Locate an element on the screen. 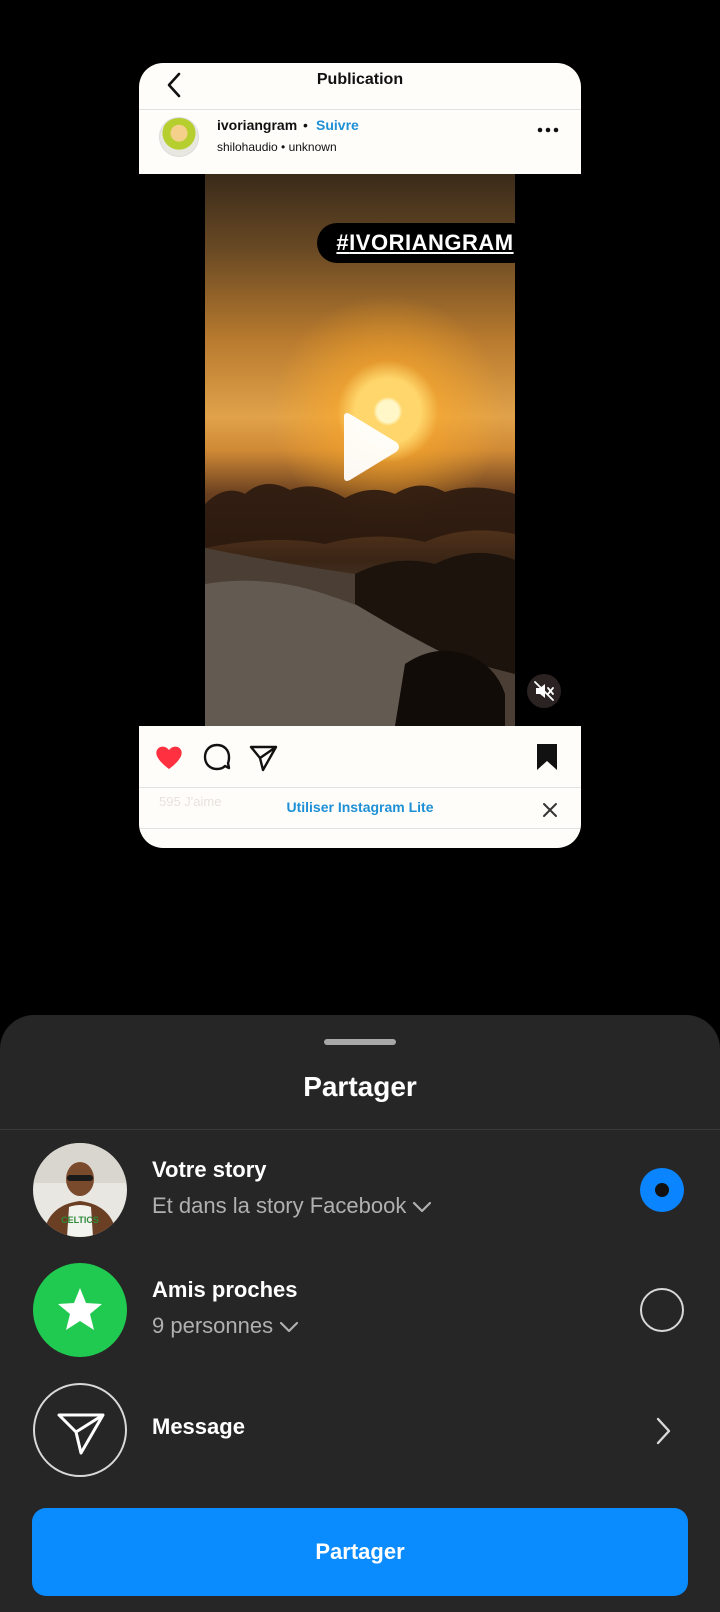 This screenshot has width=720, height=1612. option-subtitle: Et dans la story Facebook is located at coordinates (292, 1206).